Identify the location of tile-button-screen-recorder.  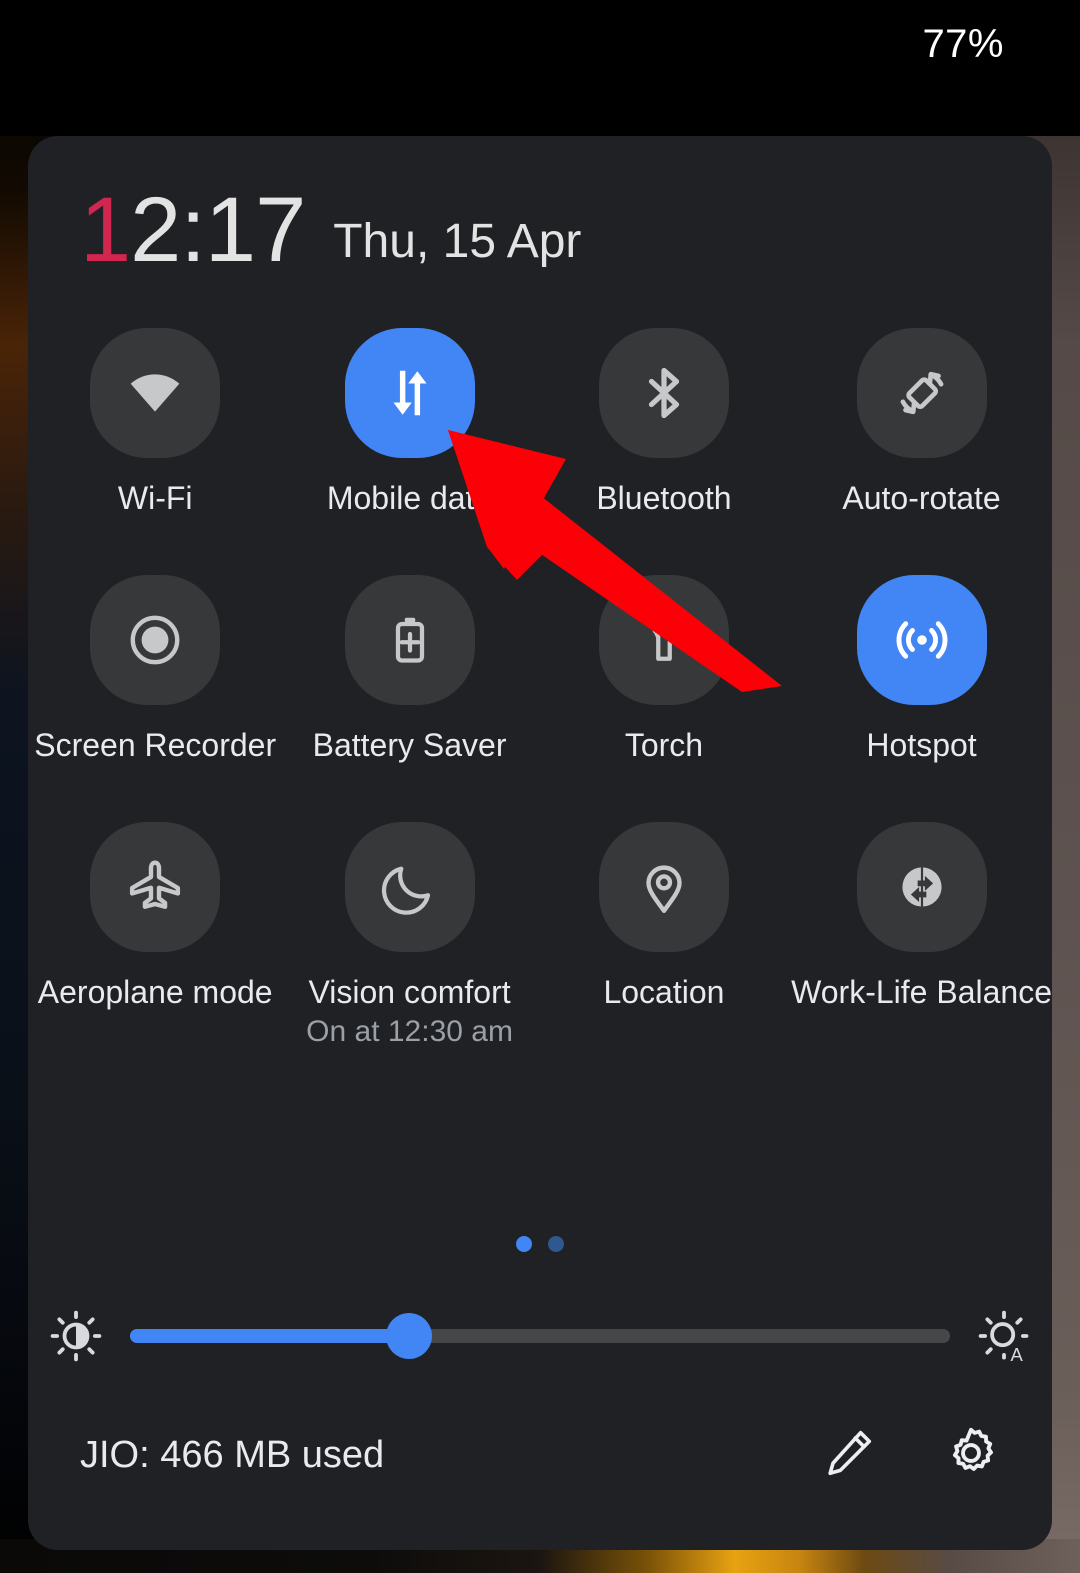
(155, 640).